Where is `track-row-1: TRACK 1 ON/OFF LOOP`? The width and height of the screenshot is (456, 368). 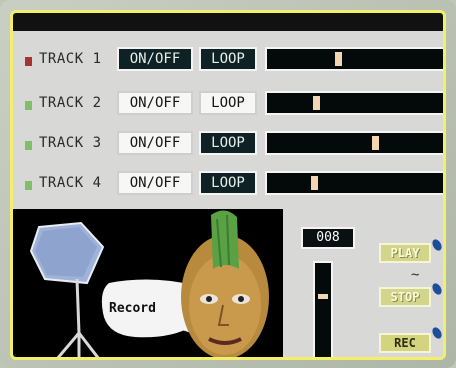
track-row-1: TRACK 1 ON/OFF LOOP is located at coordinates (228, 62).